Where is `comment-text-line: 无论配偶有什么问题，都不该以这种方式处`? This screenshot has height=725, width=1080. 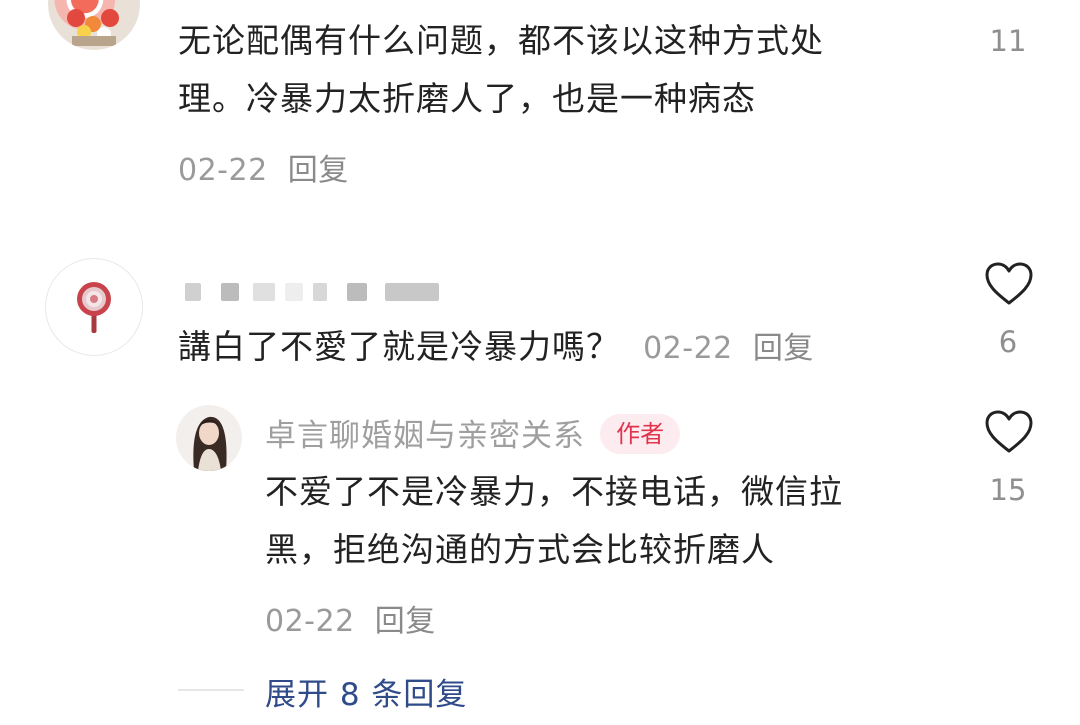
comment-text-line: 无论配偶有什么问题，都不该以这种方式处 is located at coordinates (501, 40).